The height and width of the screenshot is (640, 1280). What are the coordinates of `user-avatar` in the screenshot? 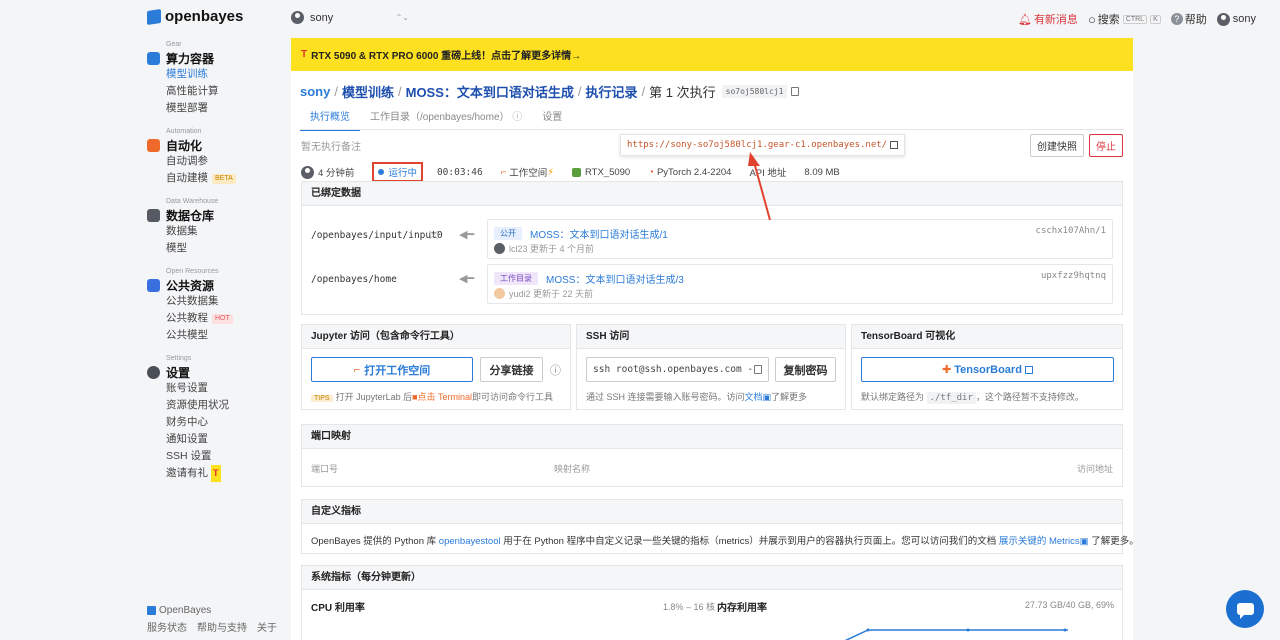 It's located at (1223, 19).